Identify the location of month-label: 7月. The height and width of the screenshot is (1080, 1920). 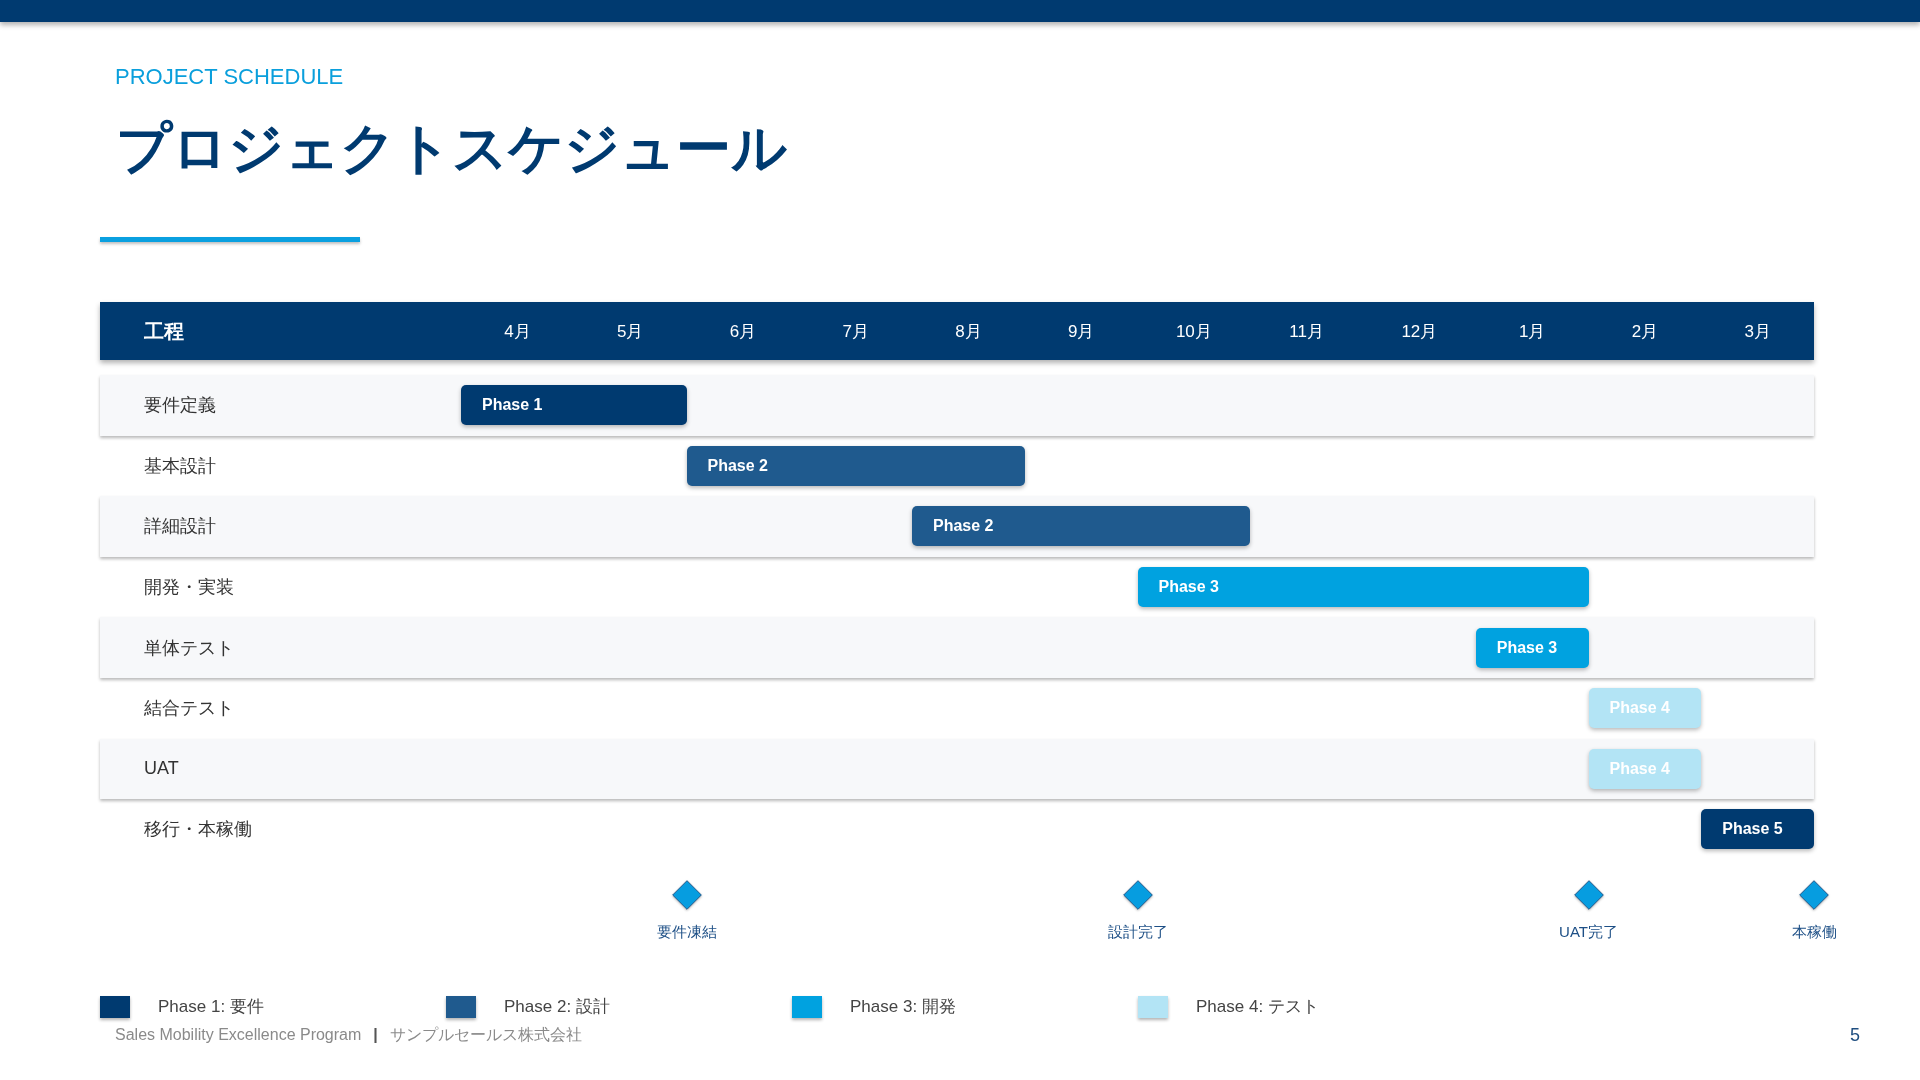
(855, 331).